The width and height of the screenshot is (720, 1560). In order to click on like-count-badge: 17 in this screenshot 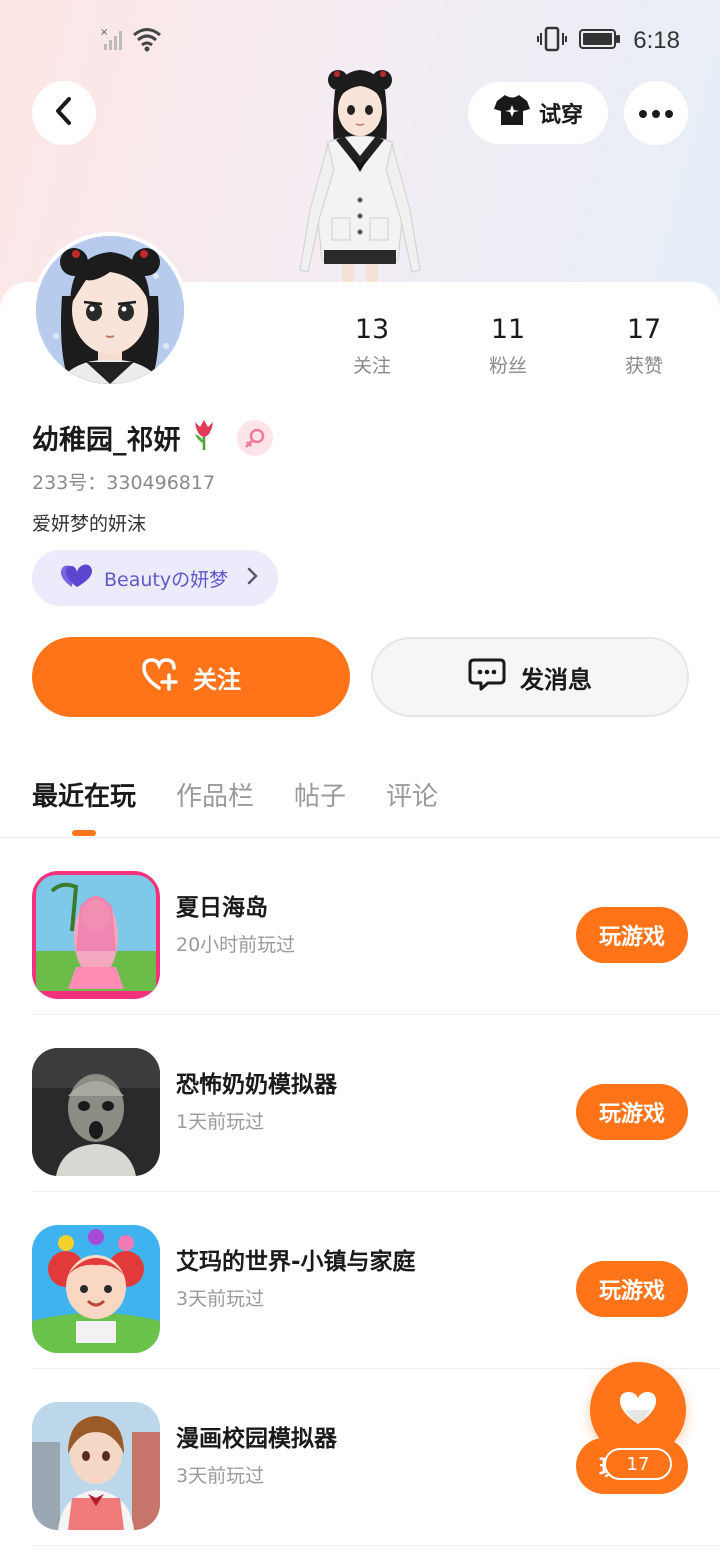, I will do `click(638, 1464)`.